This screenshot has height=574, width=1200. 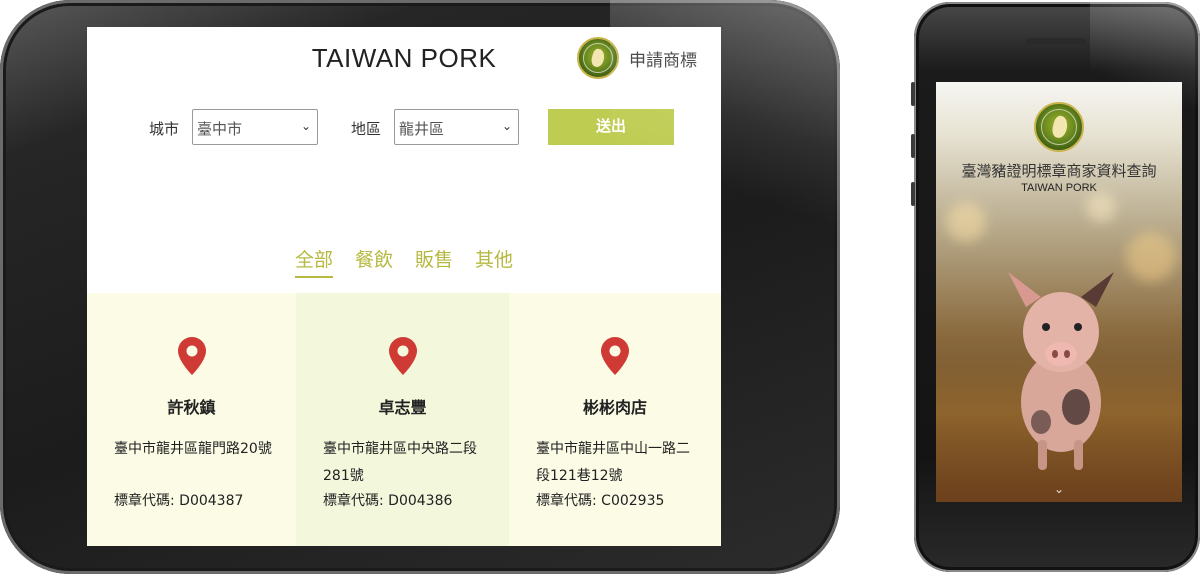 I want to click on store-card: 許秋鎮 臺中市龍井區龍門路20號 標章代碼: D004387, so click(x=191, y=419).